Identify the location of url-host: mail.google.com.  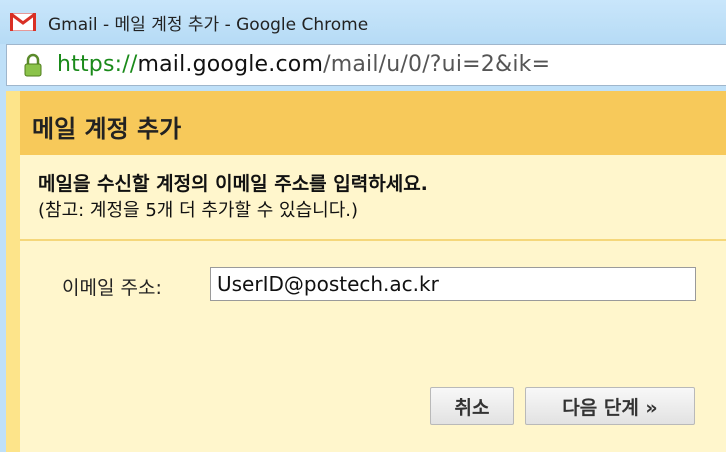
(230, 64).